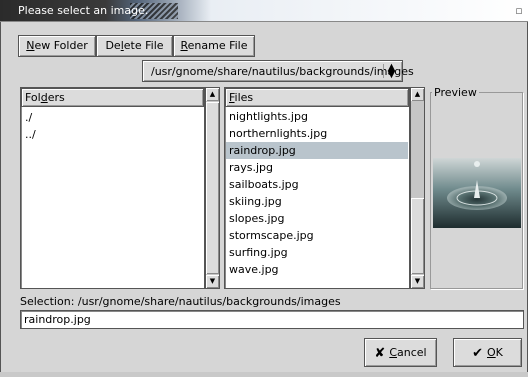 The height and width of the screenshot is (377, 528). Describe the element at coordinates (272, 319) in the screenshot. I see `selection-input: raindrop.jpg` at that location.